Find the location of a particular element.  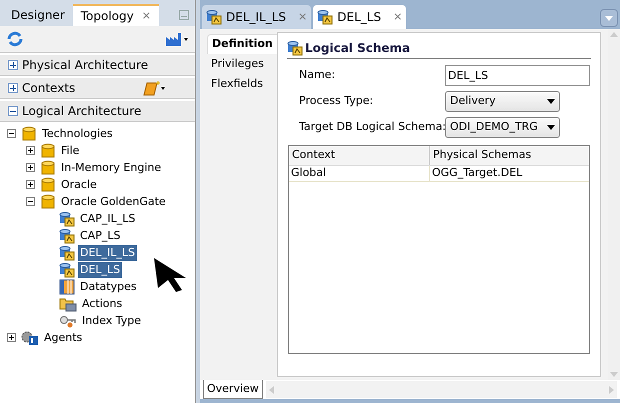

dropdown: ODI_DEMO_TRG is located at coordinates (502, 127).